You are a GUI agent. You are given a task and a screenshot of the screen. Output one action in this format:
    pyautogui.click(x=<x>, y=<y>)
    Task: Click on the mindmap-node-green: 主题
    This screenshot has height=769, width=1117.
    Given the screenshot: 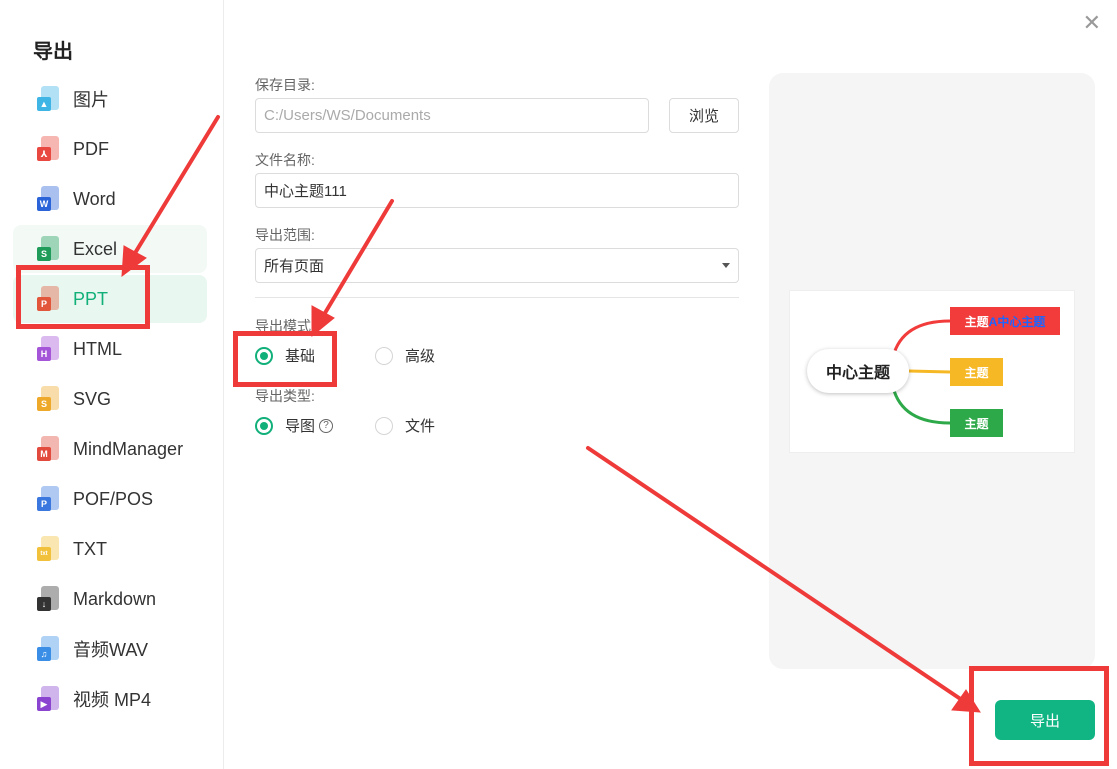 What is the action you would take?
    pyautogui.click(x=976, y=423)
    